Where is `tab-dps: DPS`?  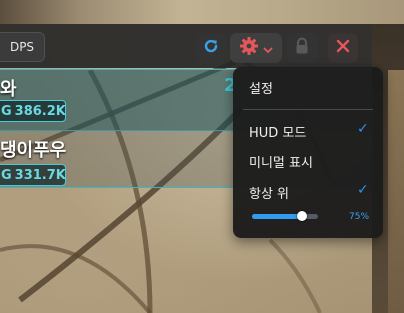 tab-dps: DPS is located at coordinates (22, 47).